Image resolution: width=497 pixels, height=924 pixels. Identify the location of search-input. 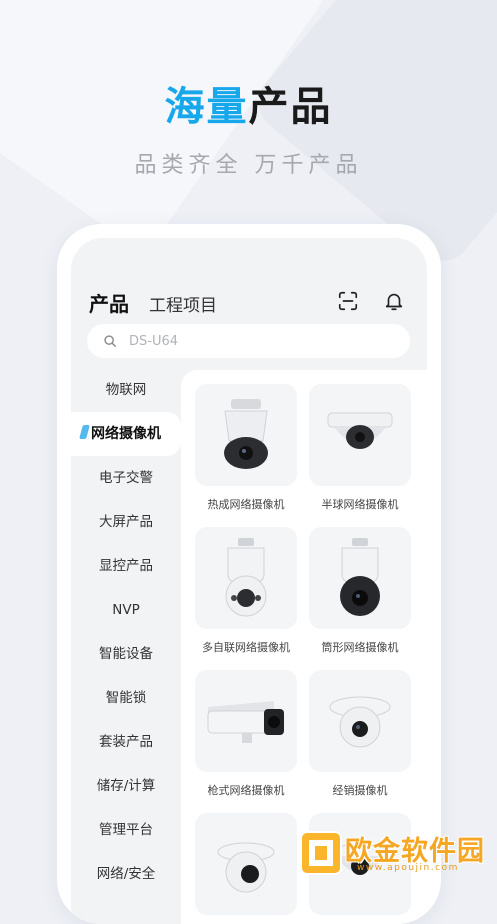
(259, 342).